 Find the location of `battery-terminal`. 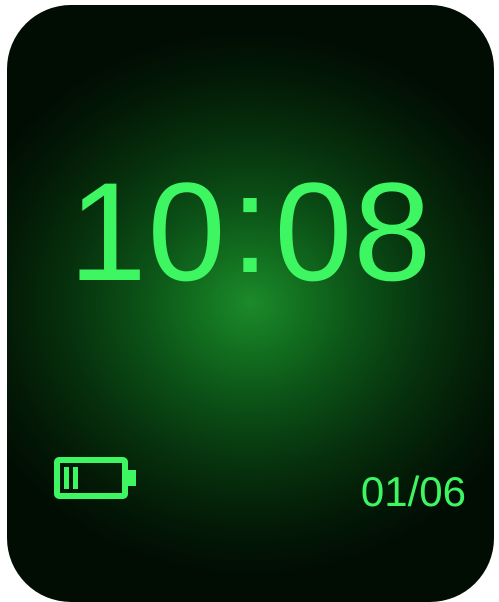

battery-terminal is located at coordinates (131, 478).